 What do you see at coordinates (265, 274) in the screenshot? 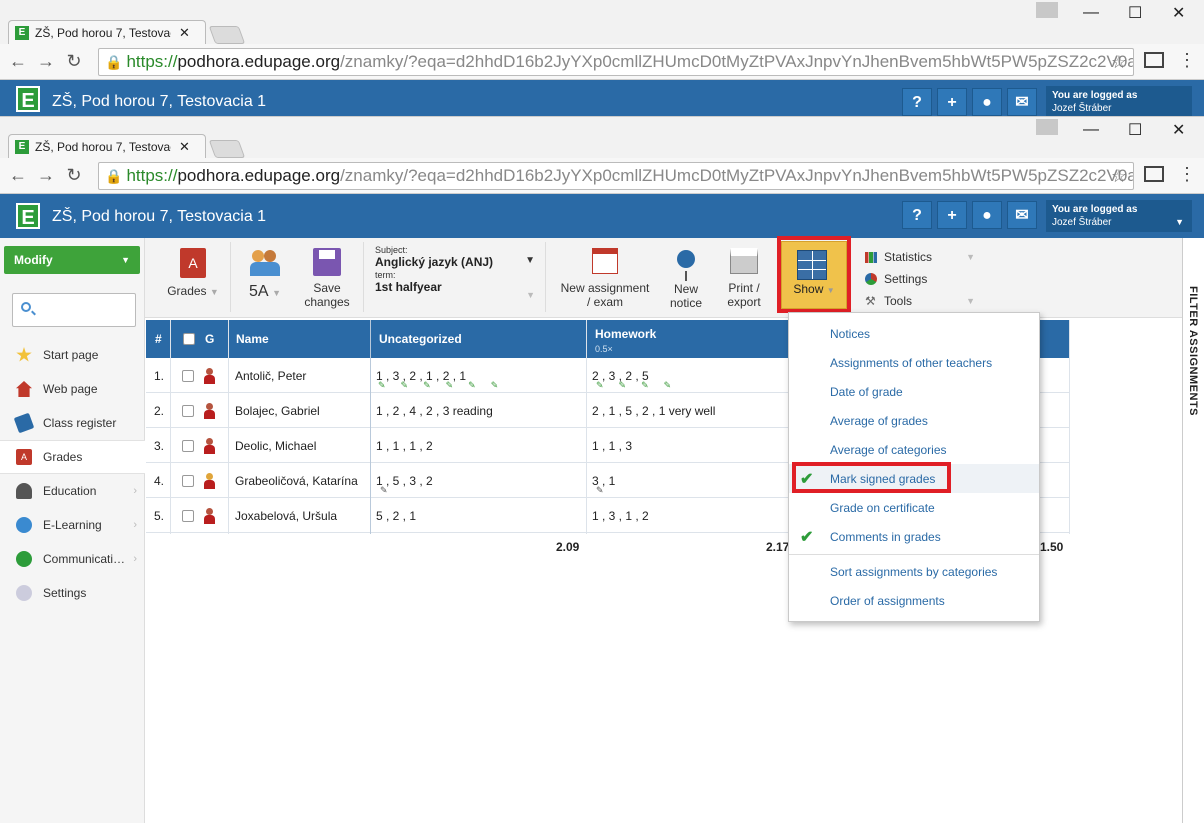
I see `class-selector: 5A ▼` at bounding box center [265, 274].